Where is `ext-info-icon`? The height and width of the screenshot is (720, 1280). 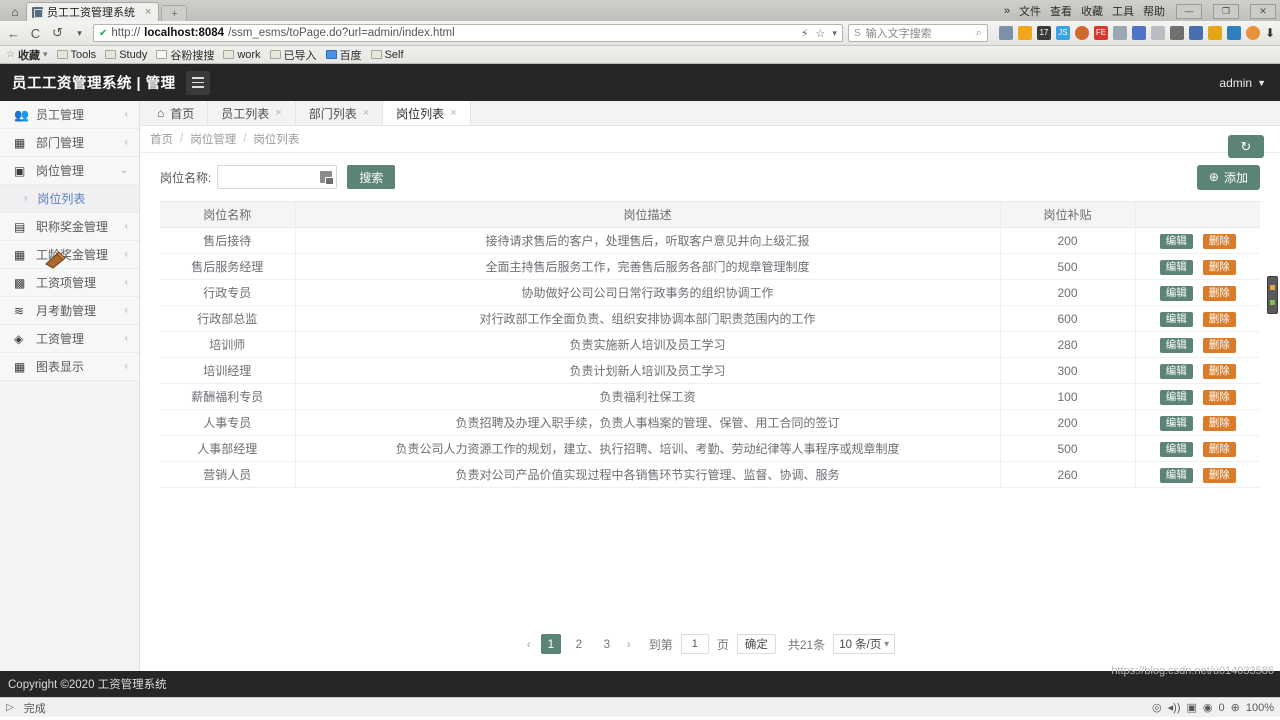
ext-info-icon is located at coordinates (1005, 33).